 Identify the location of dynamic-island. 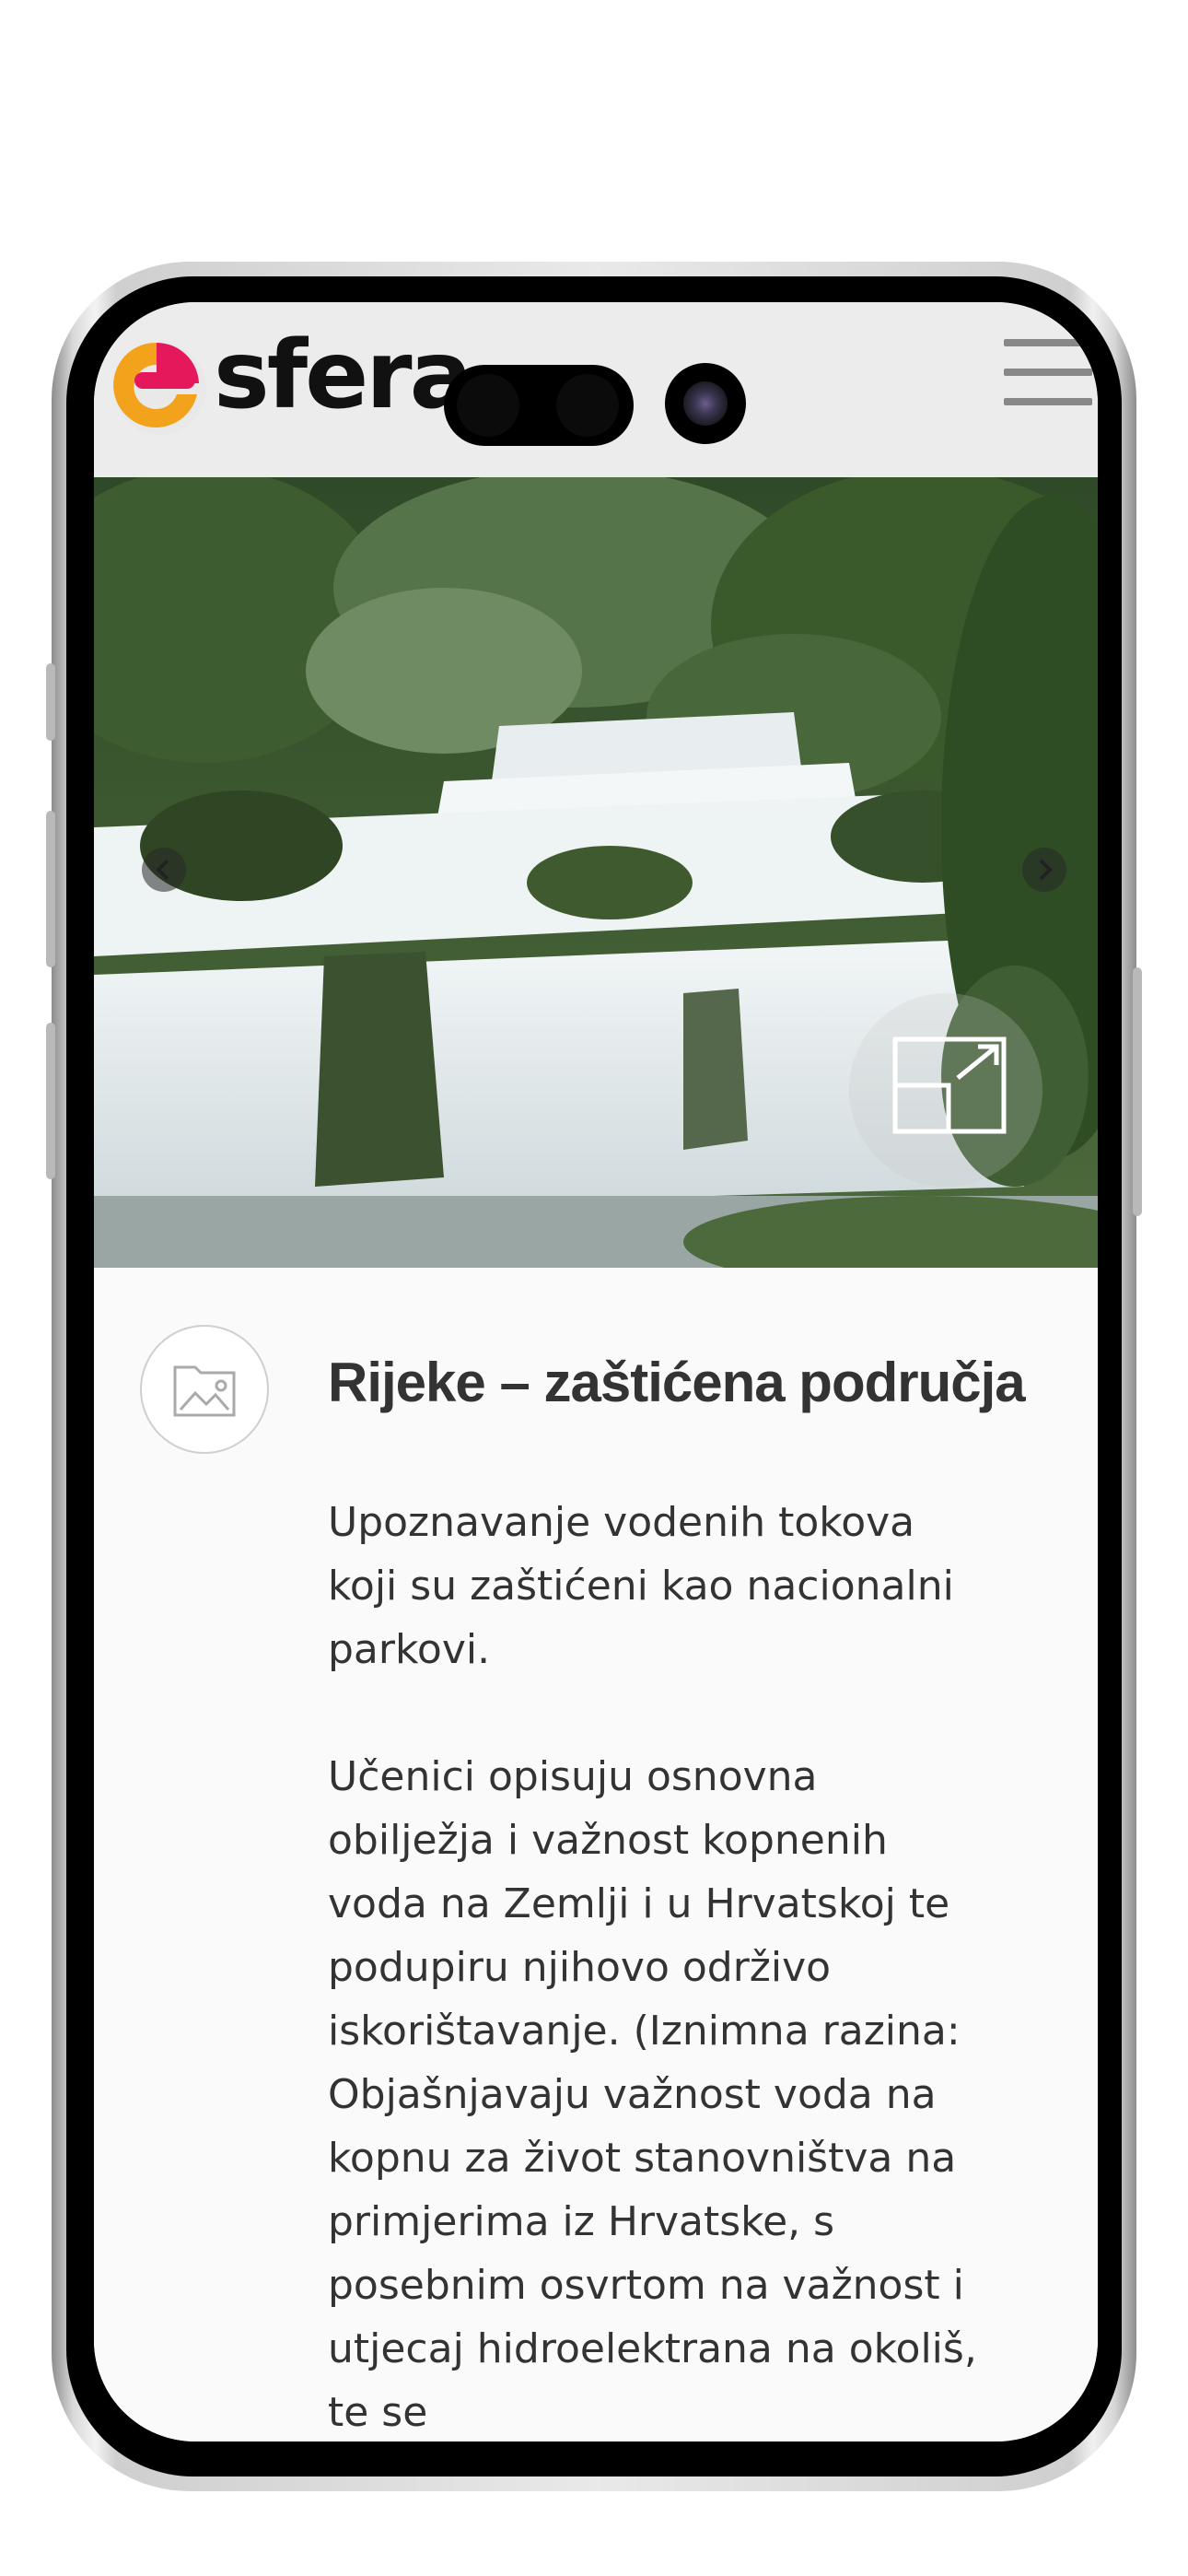
(539, 405).